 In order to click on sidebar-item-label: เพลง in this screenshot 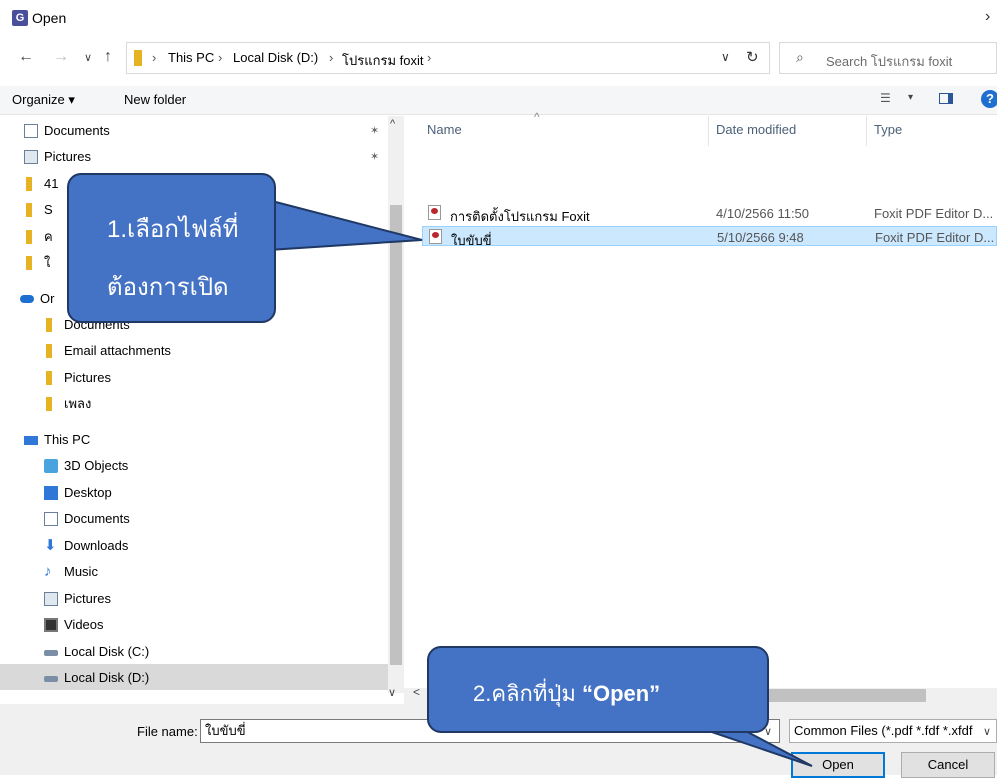, I will do `click(78, 403)`.